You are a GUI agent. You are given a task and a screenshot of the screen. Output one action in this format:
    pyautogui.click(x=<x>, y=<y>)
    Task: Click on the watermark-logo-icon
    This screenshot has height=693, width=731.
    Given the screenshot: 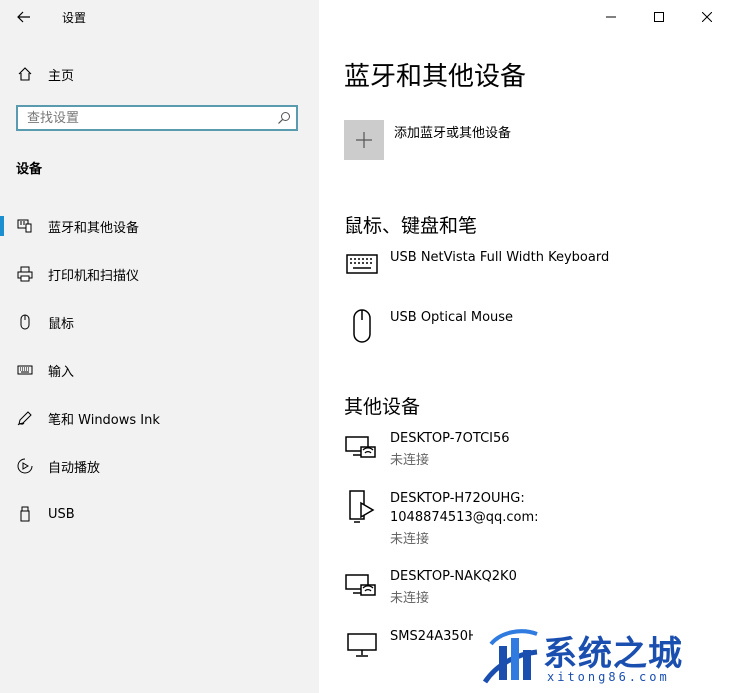 What is the action you would take?
    pyautogui.click(x=510, y=656)
    